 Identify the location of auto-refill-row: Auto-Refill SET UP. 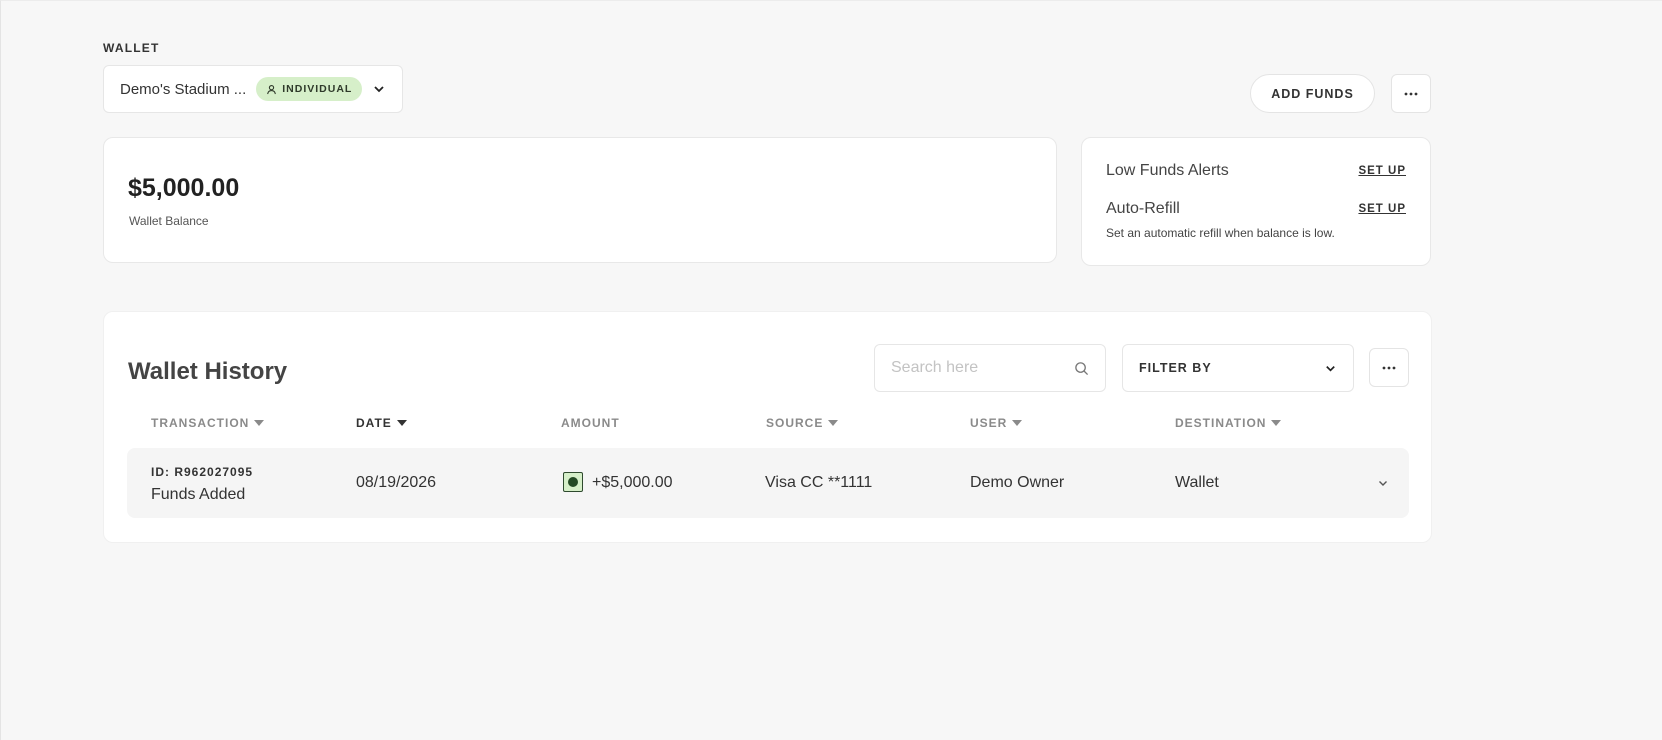
(1256, 209).